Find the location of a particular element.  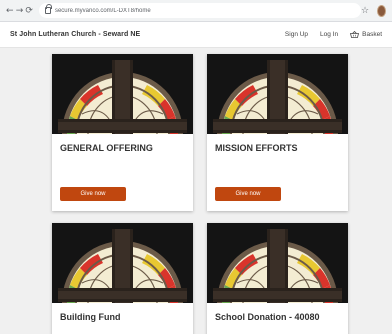

lock-icon is located at coordinates (48, 9).